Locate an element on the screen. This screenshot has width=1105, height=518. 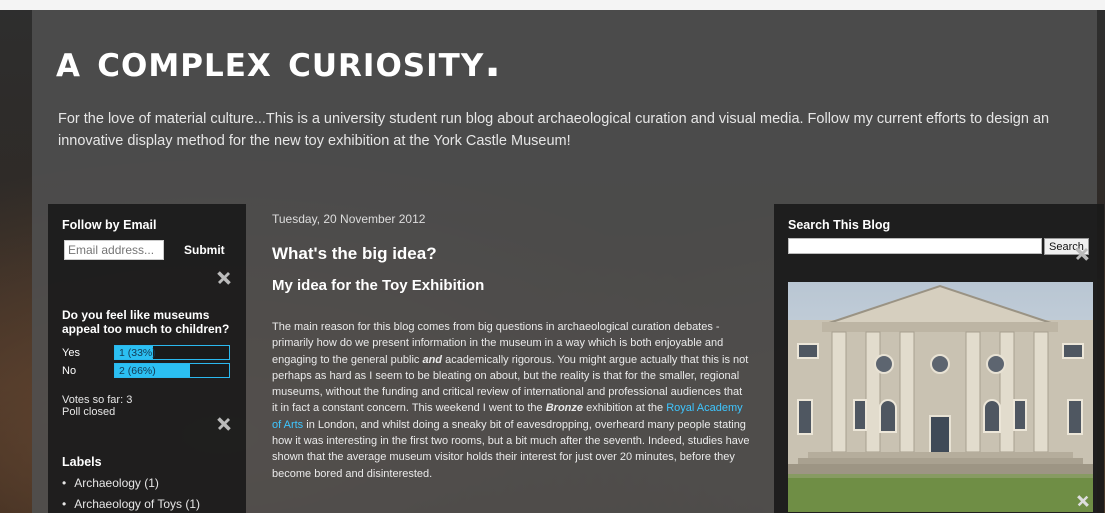
email-field is located at coordinates (114, 250).